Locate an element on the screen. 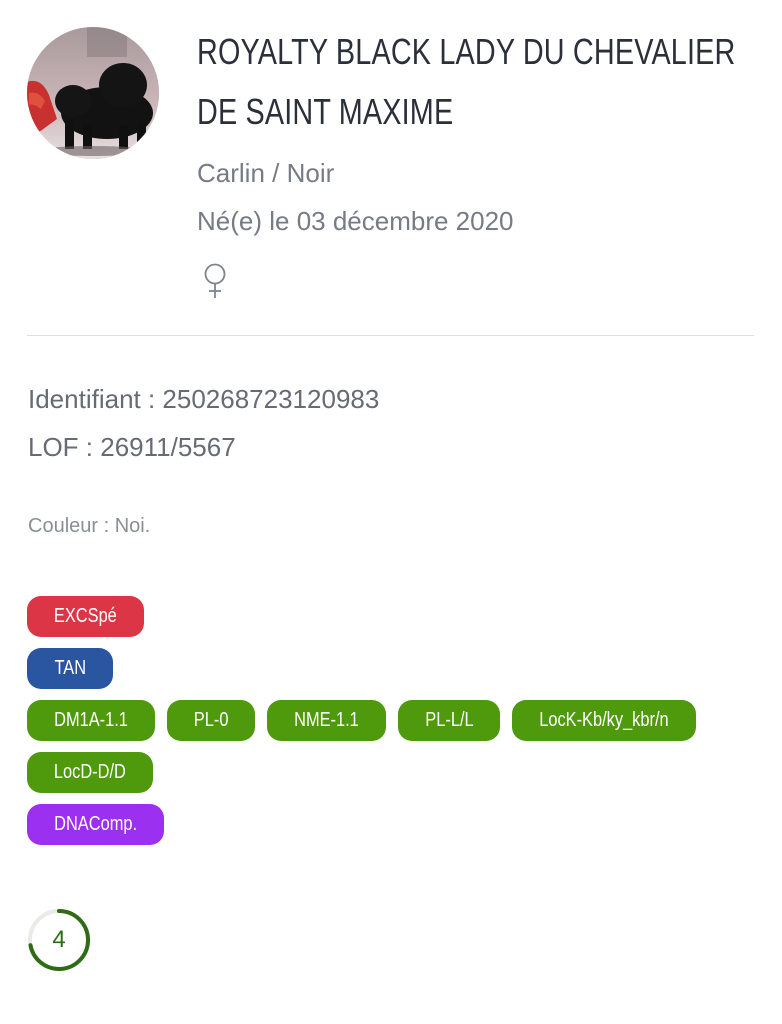 This screenshot has width=782, height=1024. badge-tan: TAN is located at coordinates (70, 668).